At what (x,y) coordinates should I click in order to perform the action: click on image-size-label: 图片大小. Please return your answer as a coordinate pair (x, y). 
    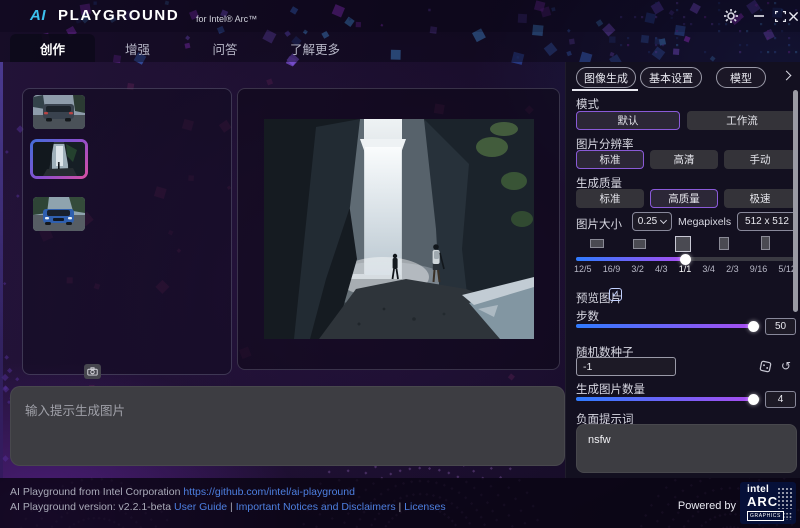
    Looking at the image, I should click on (599, 225).